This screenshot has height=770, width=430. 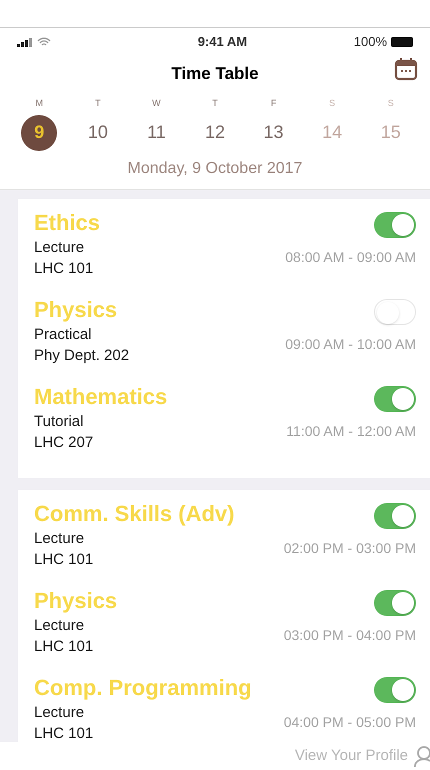 I want to click on course-title: Comm. Skills (Adv), so click(x=134, y=514).